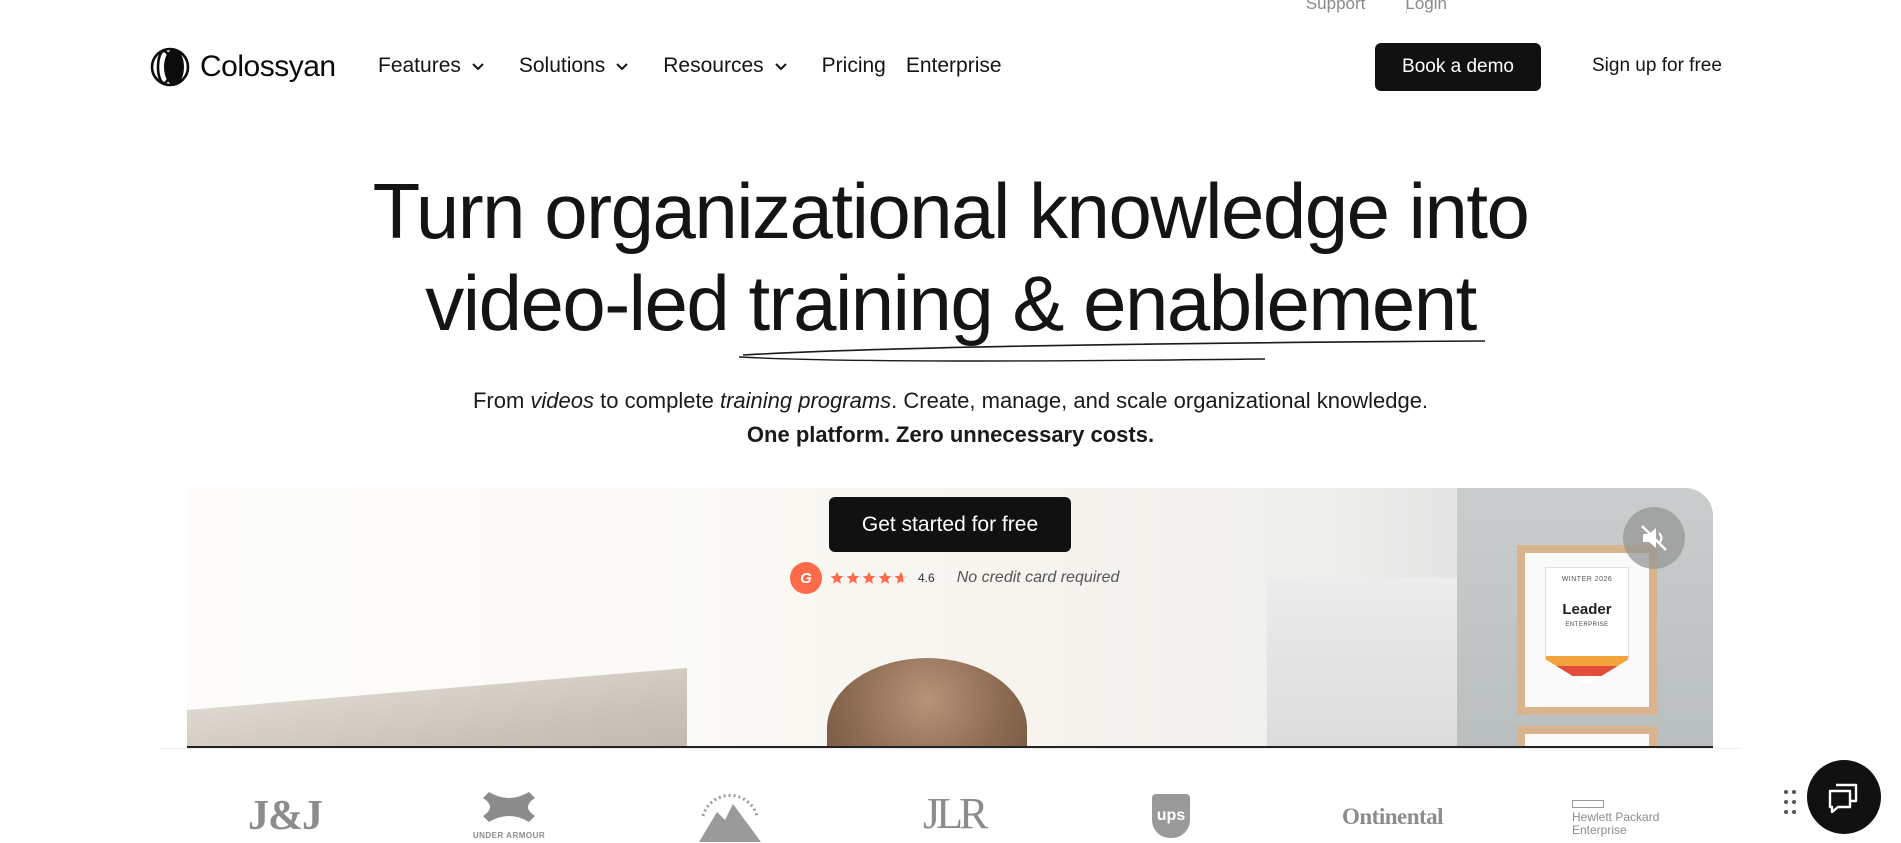  I want to click on nav-solutions: Solutions, so click(574, 66).